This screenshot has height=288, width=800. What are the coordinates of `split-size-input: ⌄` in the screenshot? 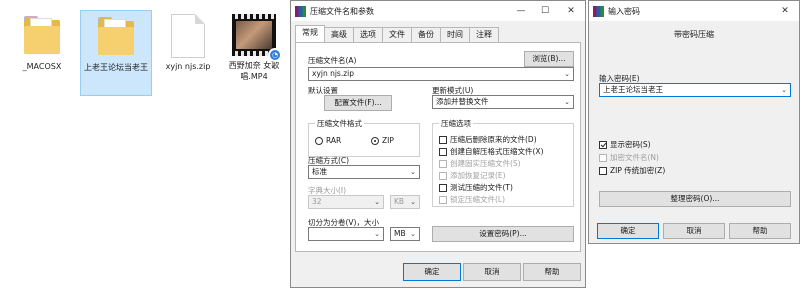 It's located at (346, 234).